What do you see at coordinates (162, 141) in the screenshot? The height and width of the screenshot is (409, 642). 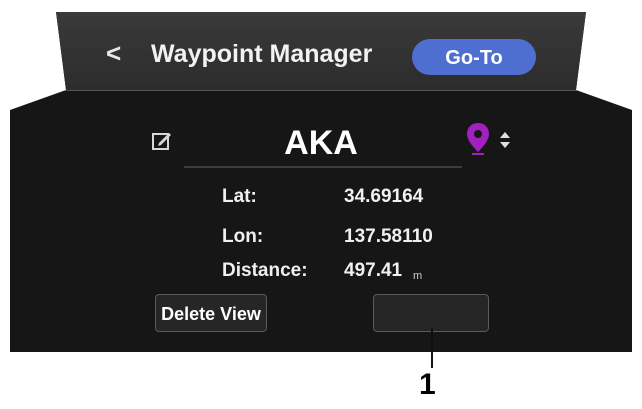 I see `edit-icon` at bounding box center [162, 141].